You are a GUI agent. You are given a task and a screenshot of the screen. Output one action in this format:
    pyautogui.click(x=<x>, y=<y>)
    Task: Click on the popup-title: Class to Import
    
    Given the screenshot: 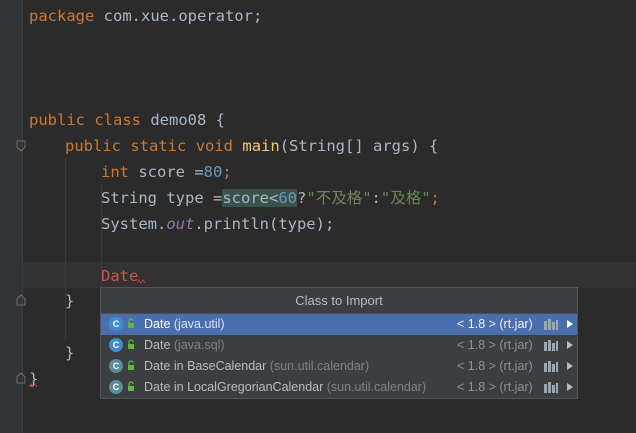 What is the action you would take?
    pyautogui.click(x=339, y=301)
    